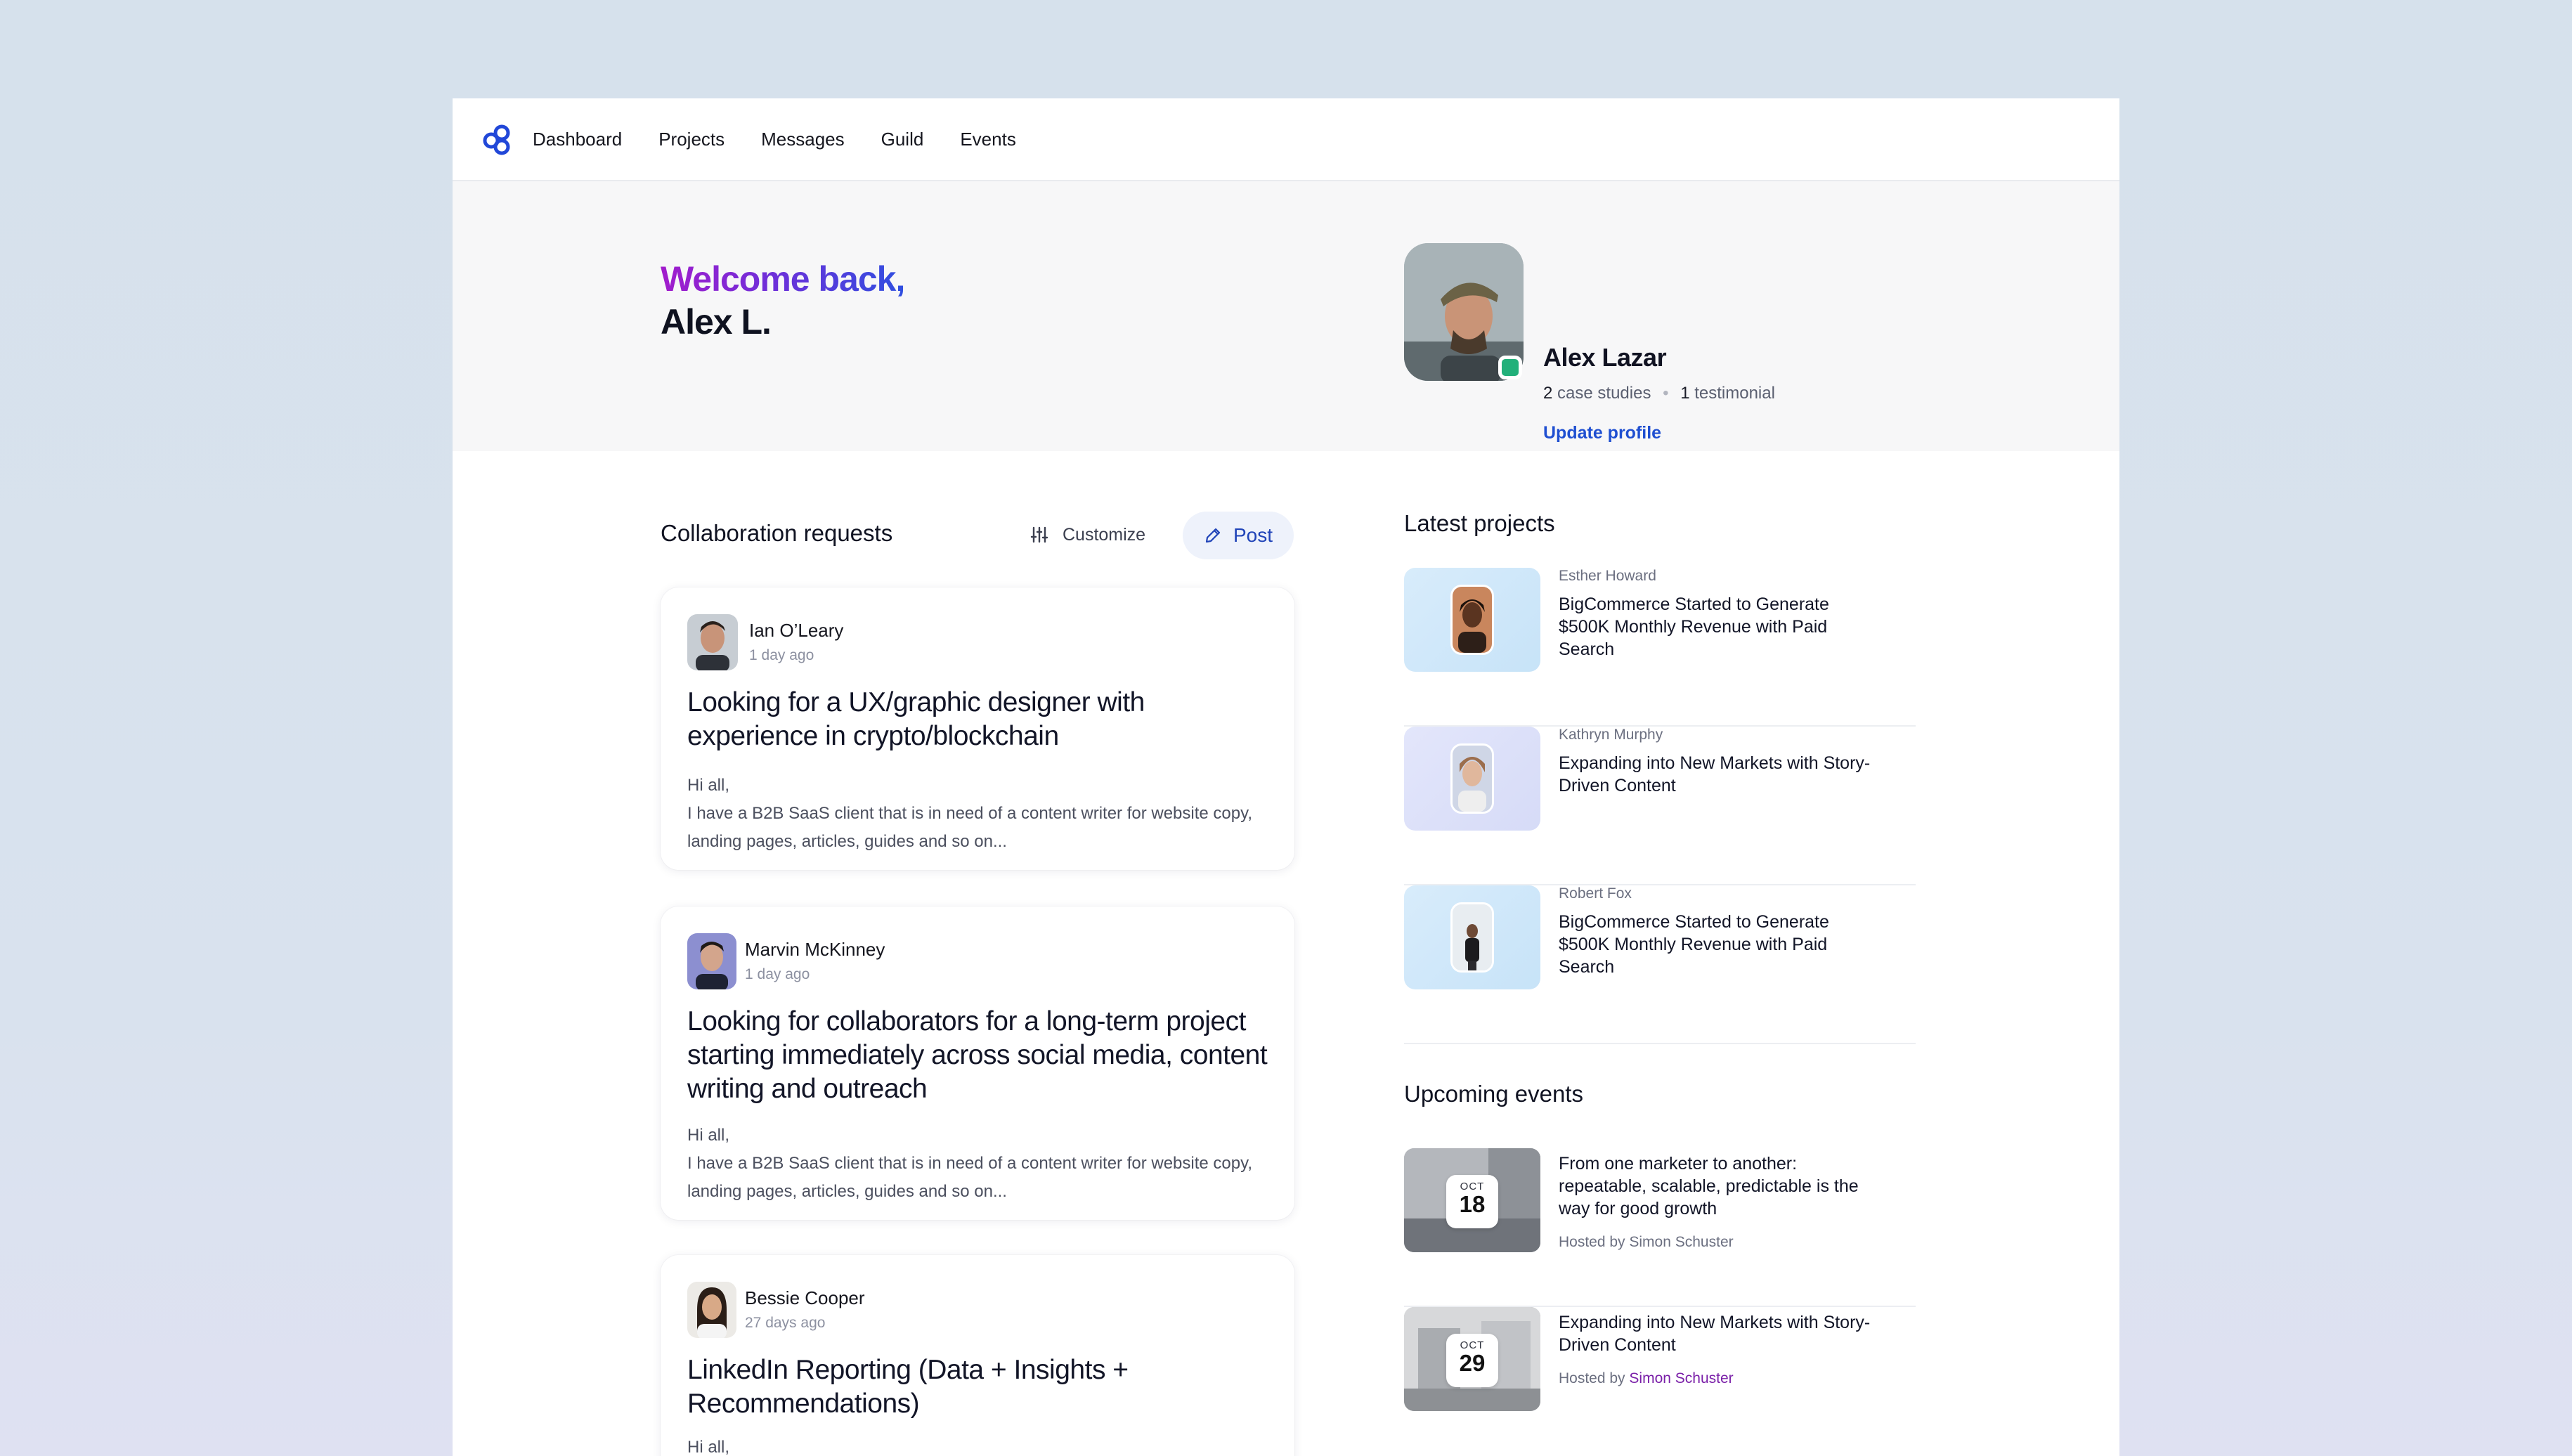 The width and height of the screenshot is (2572, 1456). Describe the element at coordinates (1104, 534) in the screenshot. I see `customize-label: Customize` at that location.